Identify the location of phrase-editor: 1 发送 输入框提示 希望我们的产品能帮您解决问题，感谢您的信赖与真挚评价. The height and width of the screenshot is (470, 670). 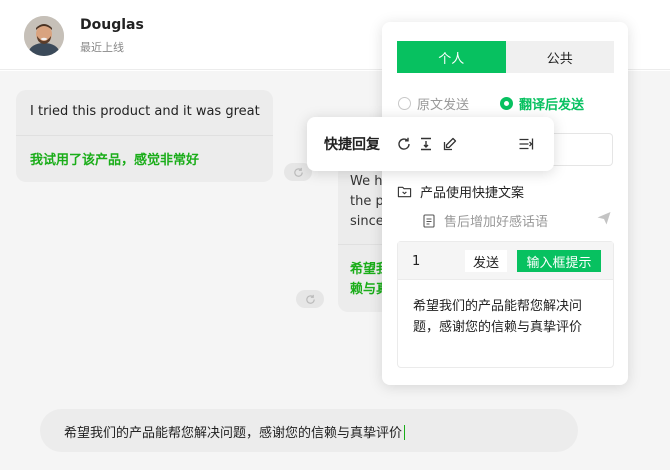
(505, 304).